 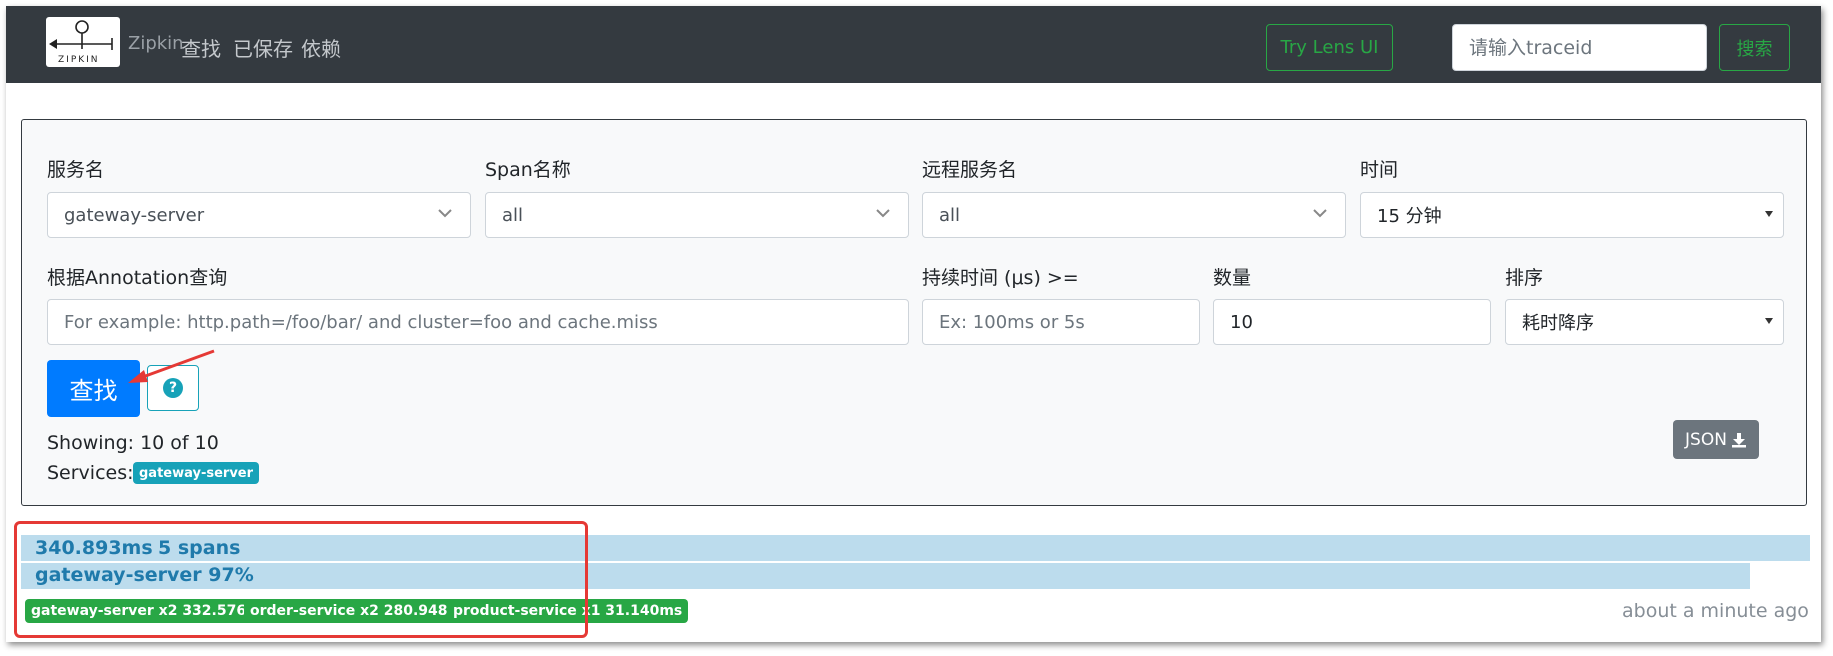 What do you see at coordinates (1241, 322) in the screenshot?
I see `limit-value: 10` at bounding box center [1241, 322].